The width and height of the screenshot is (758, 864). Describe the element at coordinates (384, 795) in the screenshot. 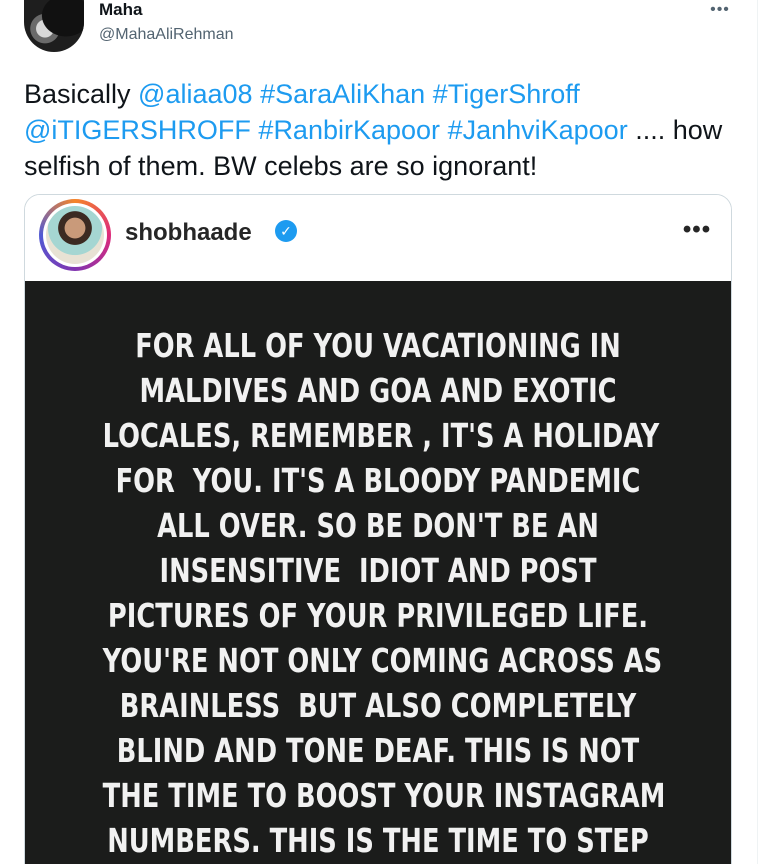

I see `story-line: THE TIME TO BOOST YOUR INSTAGRAM` at that location.